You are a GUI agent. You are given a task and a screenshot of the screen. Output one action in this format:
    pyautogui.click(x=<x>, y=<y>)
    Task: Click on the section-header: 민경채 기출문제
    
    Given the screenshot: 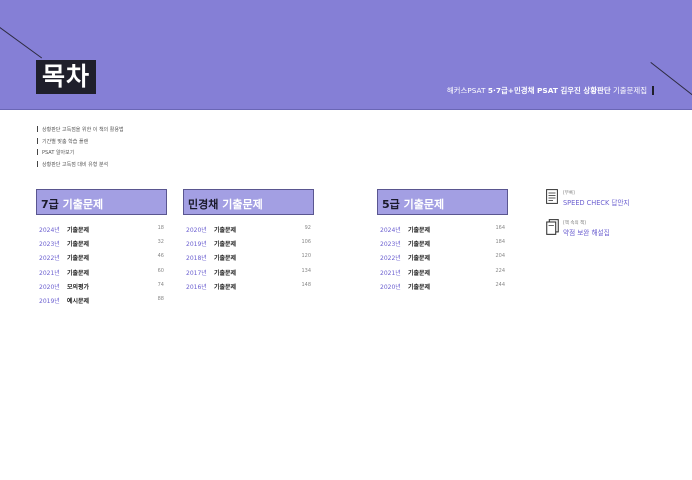 What is the action you would take?
    pyautogui.click(x=248, y=202)
    